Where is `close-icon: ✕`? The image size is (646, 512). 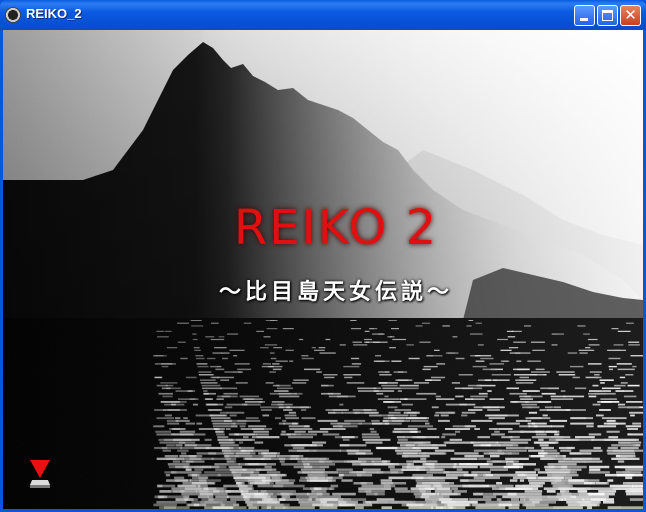
close-icon: ✕ is located at coordinates (630, 15).